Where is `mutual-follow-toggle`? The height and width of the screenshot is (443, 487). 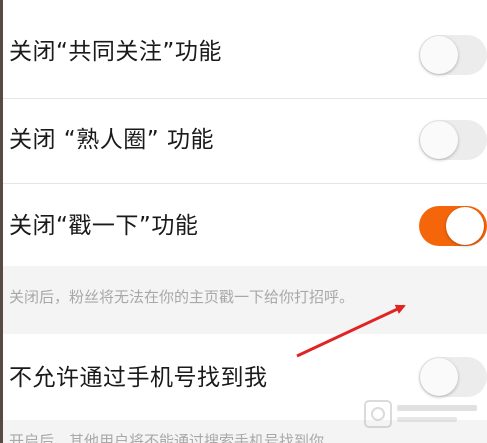
mutual-follow-toggle is located at coordinates (453, 55).